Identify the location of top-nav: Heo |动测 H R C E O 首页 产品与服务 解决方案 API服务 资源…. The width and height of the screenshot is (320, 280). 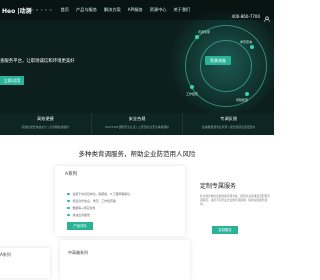
(137, 11).